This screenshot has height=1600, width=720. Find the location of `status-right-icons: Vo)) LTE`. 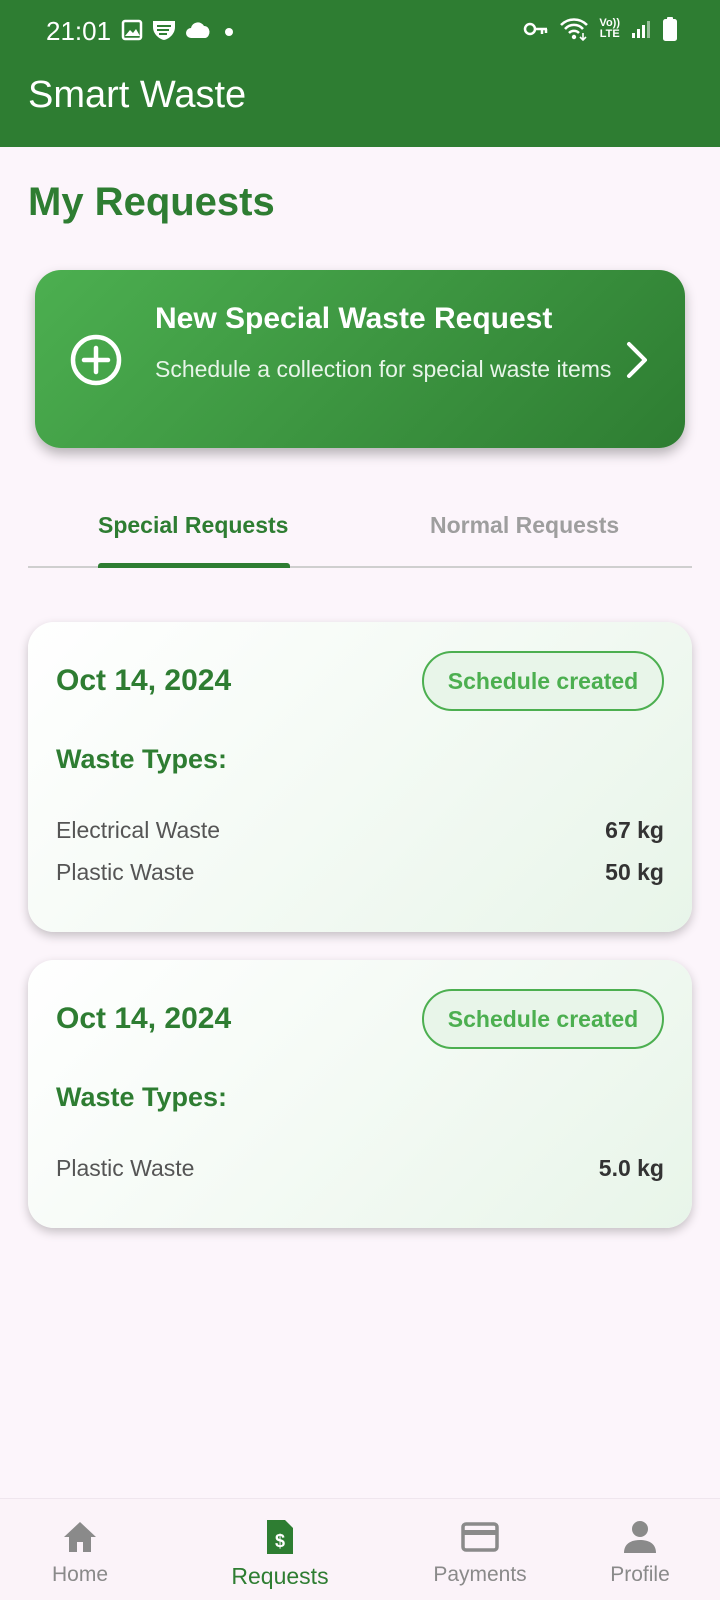

status-right-icons: Vo)) LTE is located at coordinates (600, 29).